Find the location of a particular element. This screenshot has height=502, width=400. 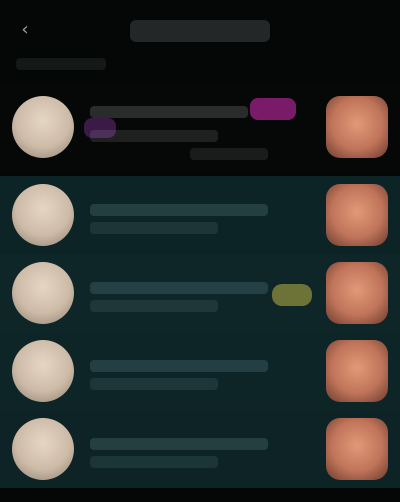

chevron-left-icon: ‹ is located at coordinates (25, 29).